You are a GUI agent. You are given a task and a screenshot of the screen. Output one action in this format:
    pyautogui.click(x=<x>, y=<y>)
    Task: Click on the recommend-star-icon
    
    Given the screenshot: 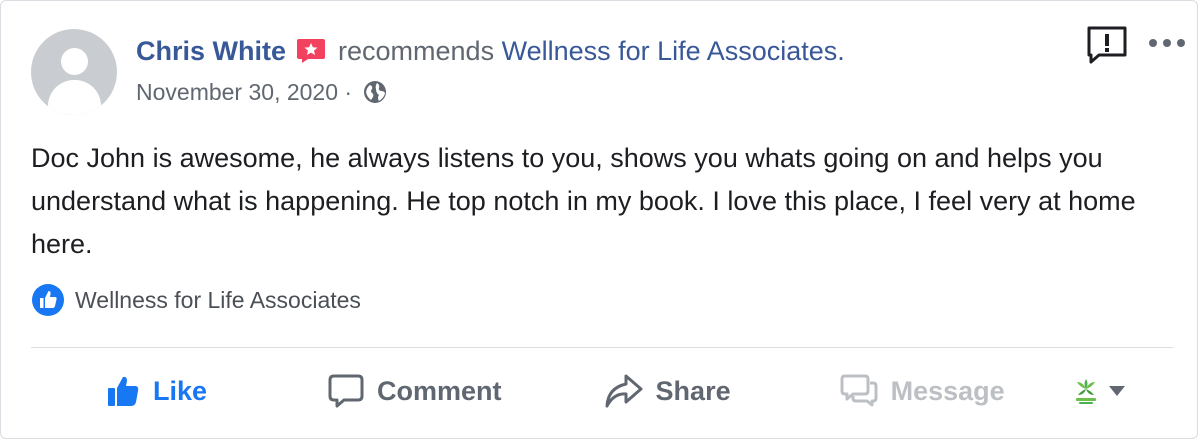 What is the action you would take?
    pyautogui.click(x=311, y=51)
    